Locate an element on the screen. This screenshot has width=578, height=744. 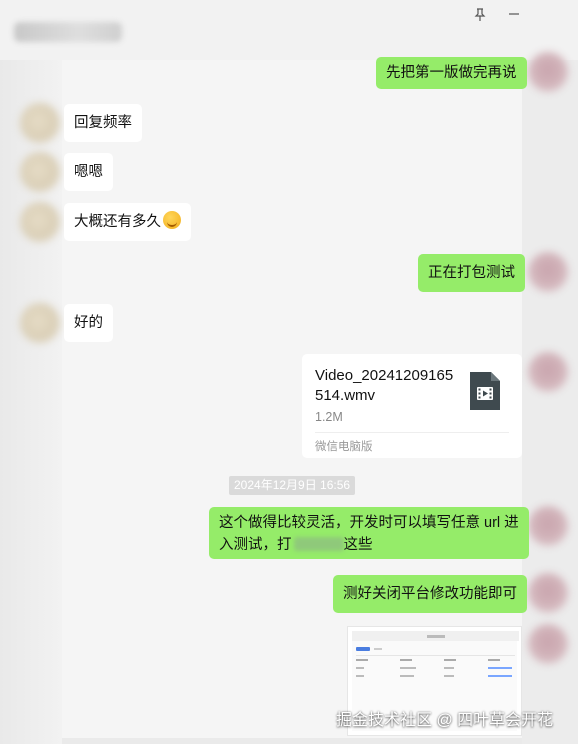
video-file-icon is located at coordinates (485, 391).